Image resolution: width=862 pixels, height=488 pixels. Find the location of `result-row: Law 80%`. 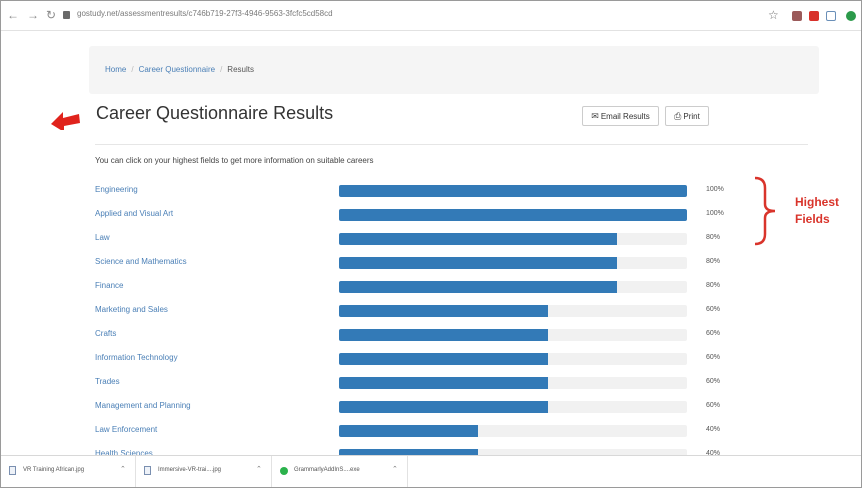

result-row: Law 80% is located at coordinates (431, 242).